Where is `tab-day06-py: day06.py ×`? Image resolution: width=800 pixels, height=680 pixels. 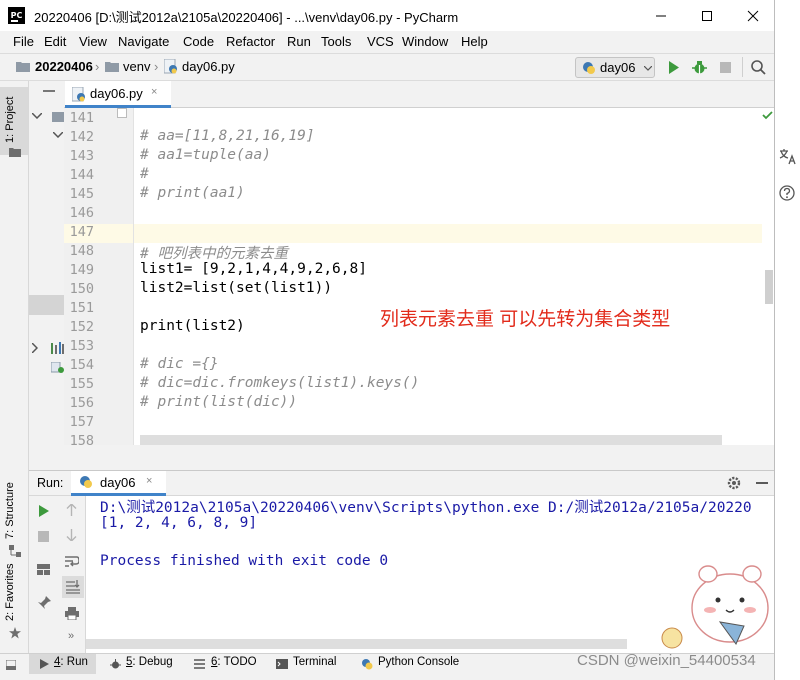
tab-day06-py: day06.py × is located at coordinates (118, 94).